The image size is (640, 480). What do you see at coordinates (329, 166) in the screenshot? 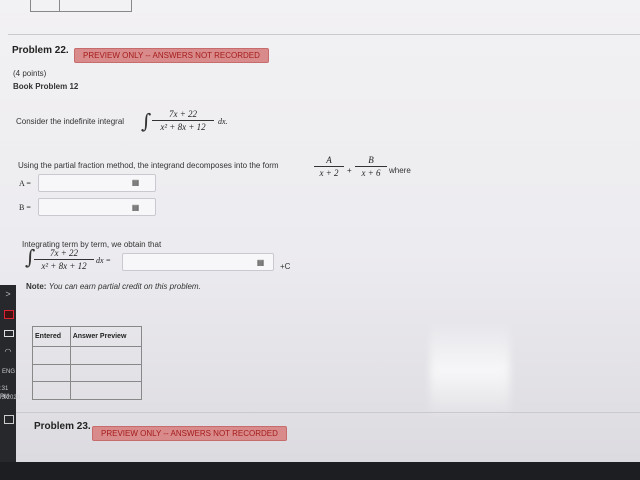
I see `fraction-a: A x + 2` at bounding box center [329, 166].